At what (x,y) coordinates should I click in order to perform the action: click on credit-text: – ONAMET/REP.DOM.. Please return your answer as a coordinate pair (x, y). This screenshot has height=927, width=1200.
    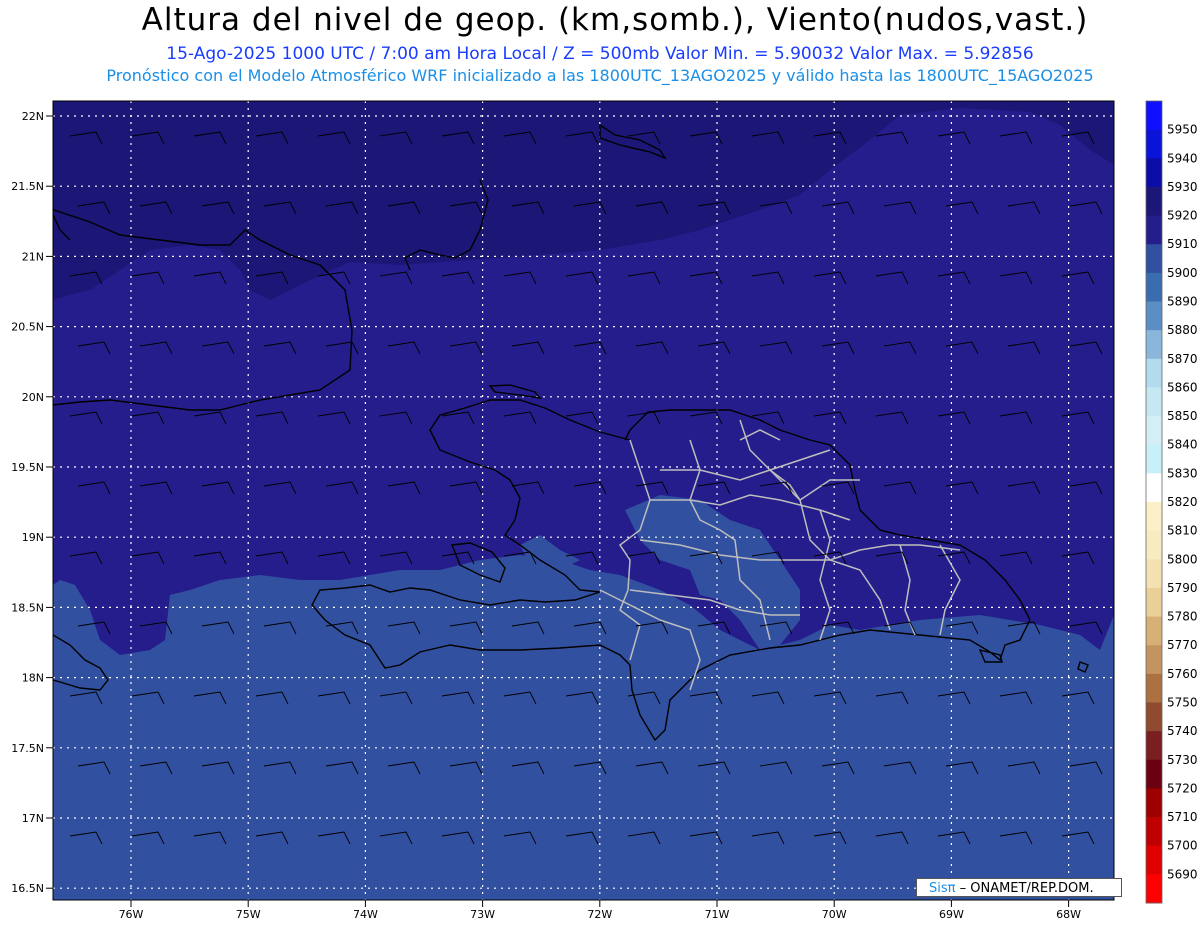
    Looking at the image, I should click on (1026, 888).